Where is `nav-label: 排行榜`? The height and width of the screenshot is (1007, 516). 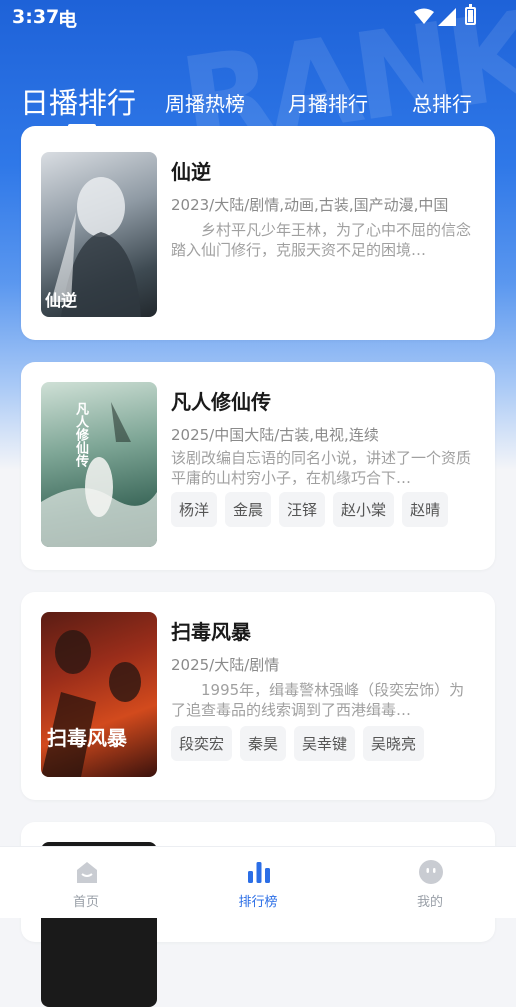 nav-label: 排行榜 is located at coordinates (258, 902).